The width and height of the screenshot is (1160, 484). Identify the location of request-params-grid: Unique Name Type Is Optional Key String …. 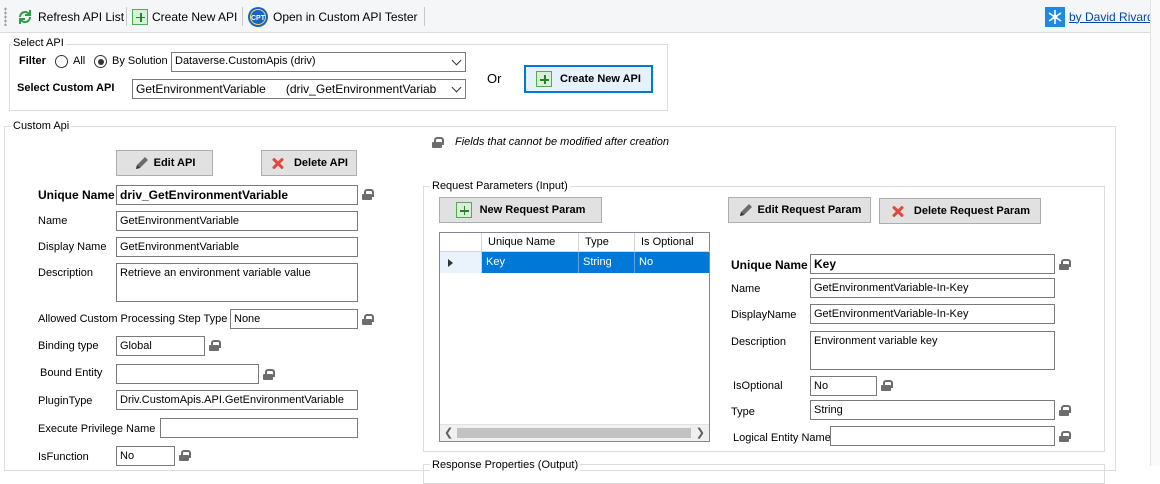
(574, 337).